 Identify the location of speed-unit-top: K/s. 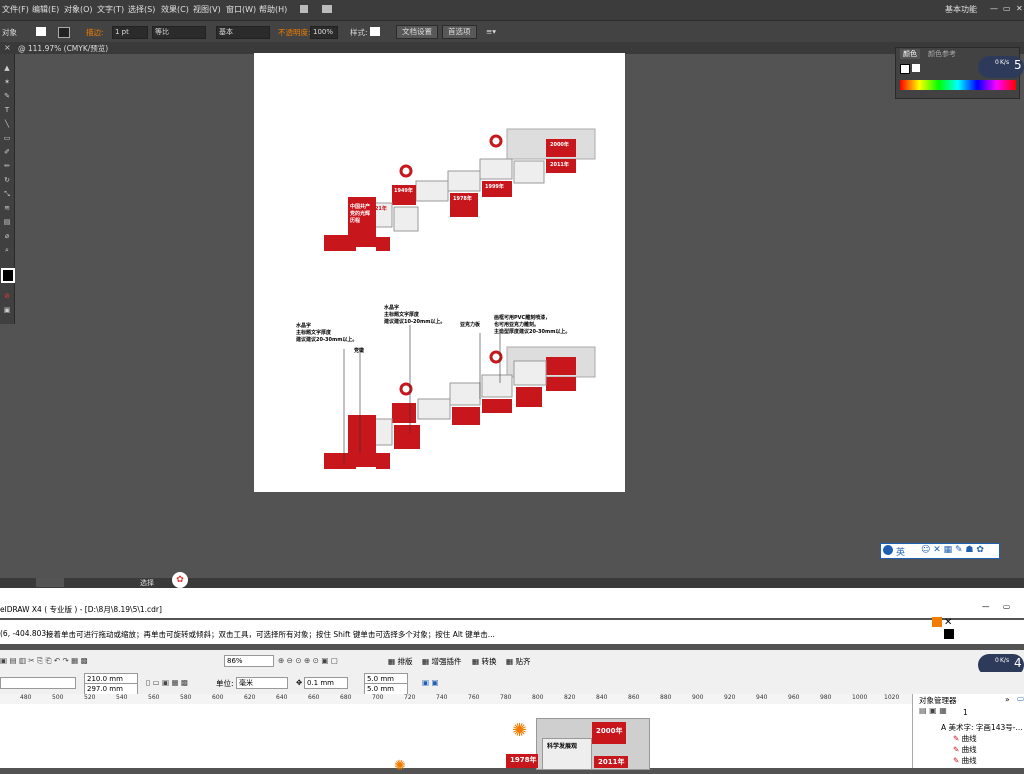
(1005, 62).